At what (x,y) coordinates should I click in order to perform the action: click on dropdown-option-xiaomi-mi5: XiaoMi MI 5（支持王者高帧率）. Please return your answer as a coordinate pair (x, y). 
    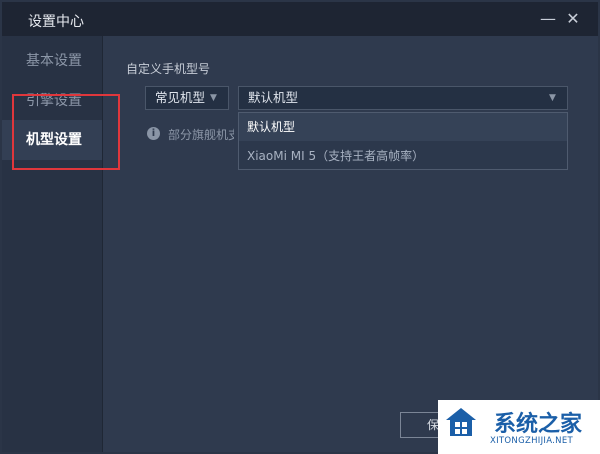
    Looking at the image, I should click on (403, 156).